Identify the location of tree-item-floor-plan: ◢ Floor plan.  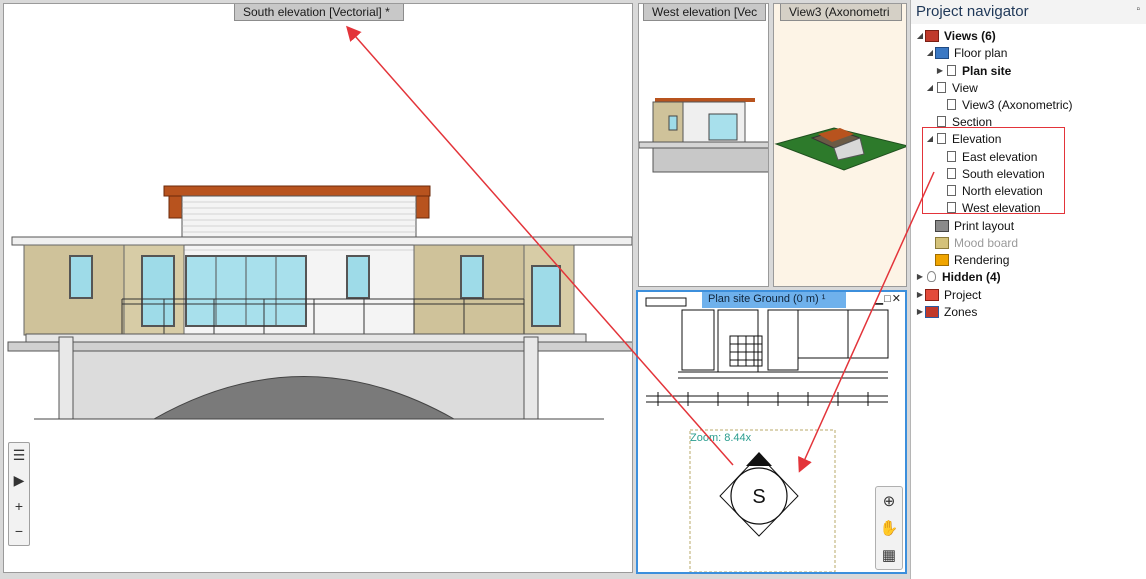
(966, 52).